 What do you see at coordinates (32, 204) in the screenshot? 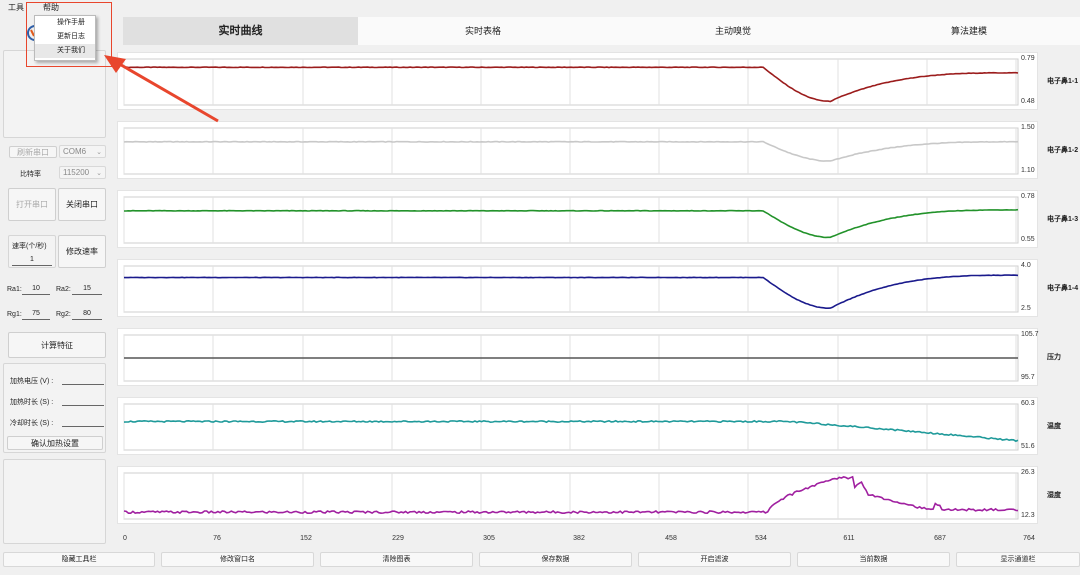
I see `open-port-button: 打开串口` at bounding box center [32, 204].